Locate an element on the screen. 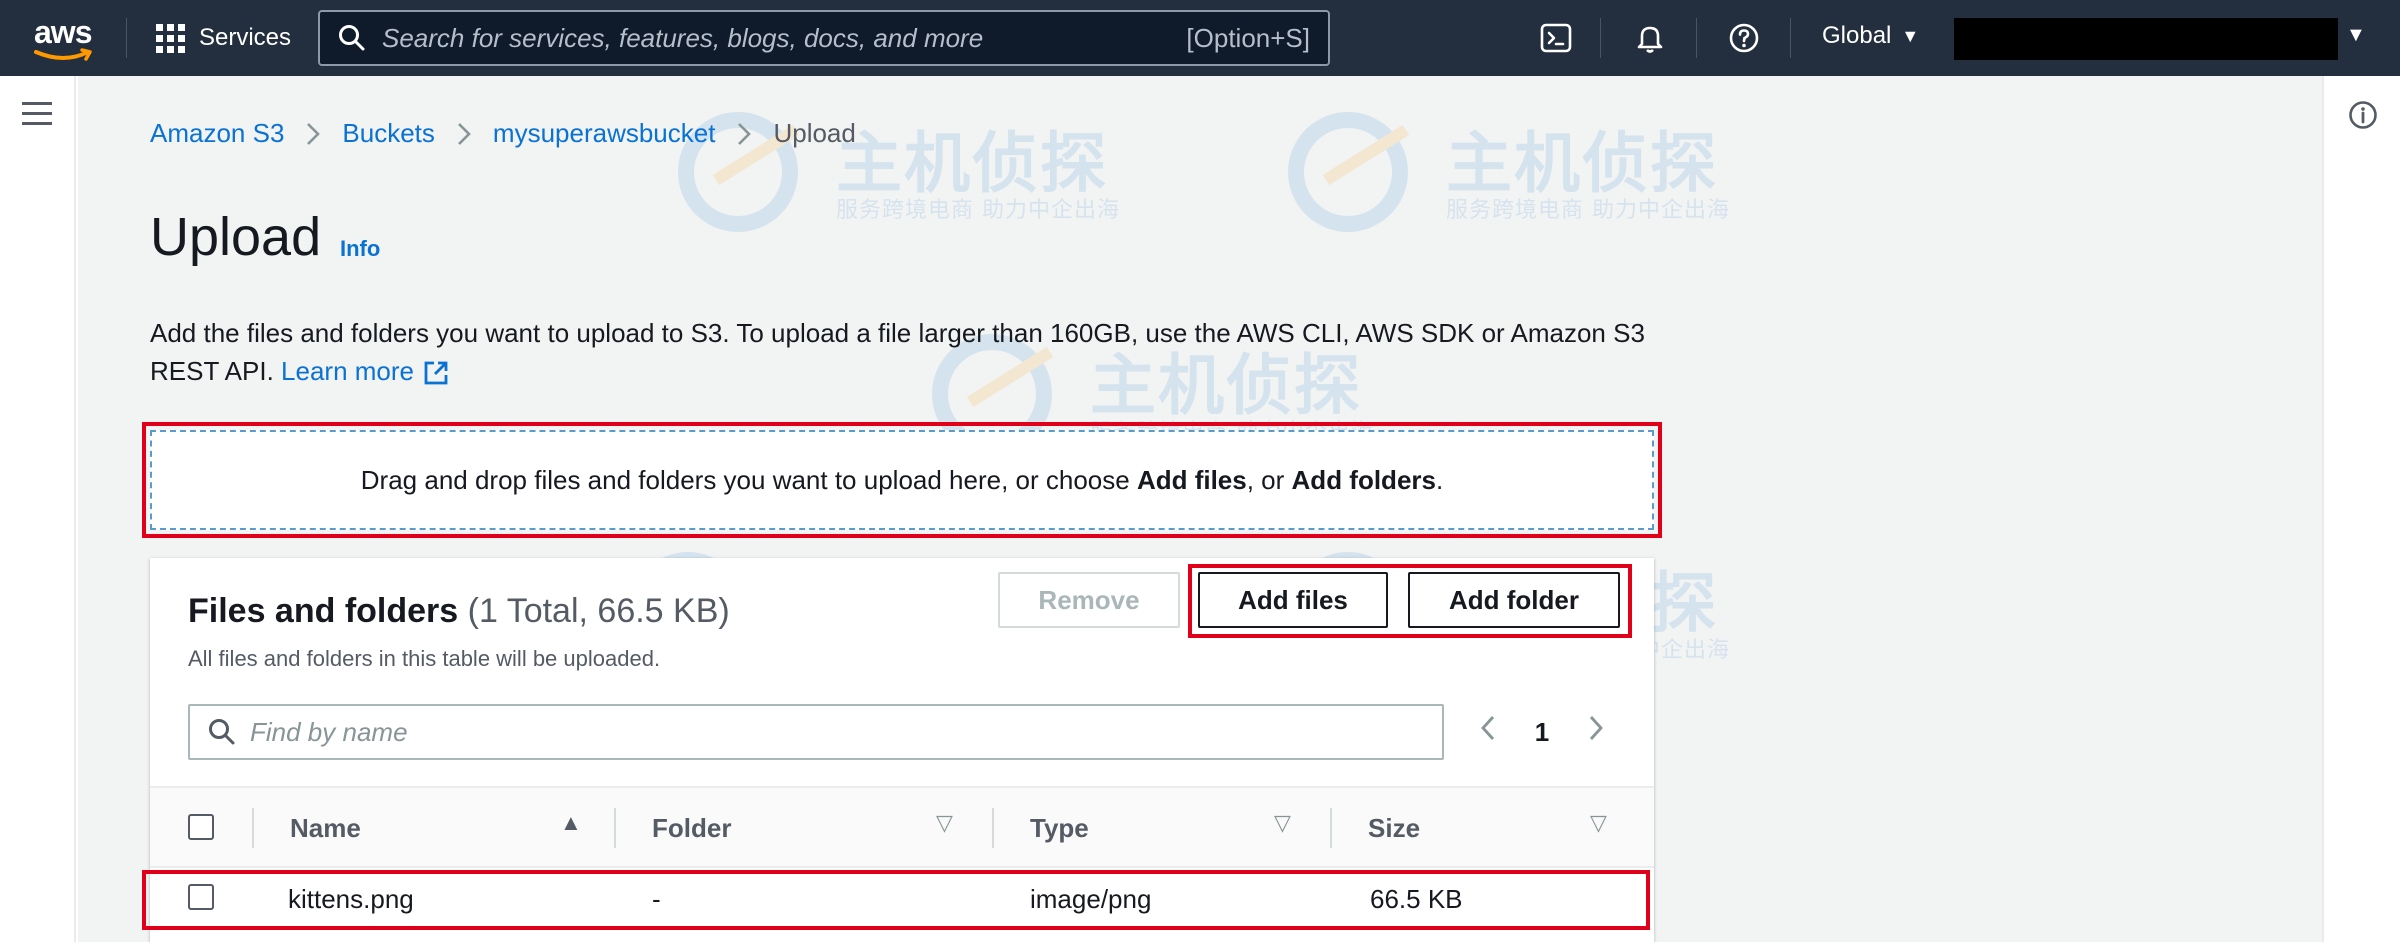 This screenshot has width=2400, height=942. region-selector: Global ▼ is located at coordinates (1870, 36).